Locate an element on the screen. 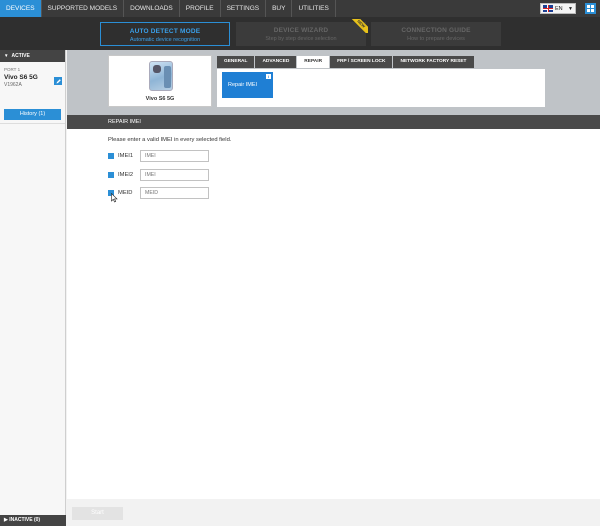  device-wizard-title: DEVICE WIZARD is located at coordinates (301, 30).